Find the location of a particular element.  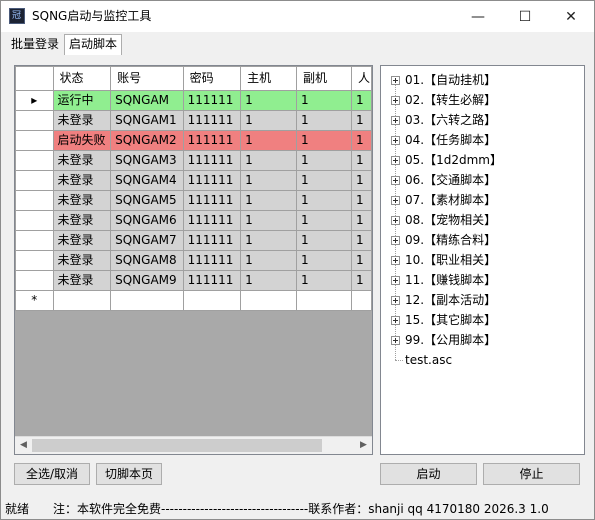

cell-status: 运行中 is located at coordinates (82, 100).